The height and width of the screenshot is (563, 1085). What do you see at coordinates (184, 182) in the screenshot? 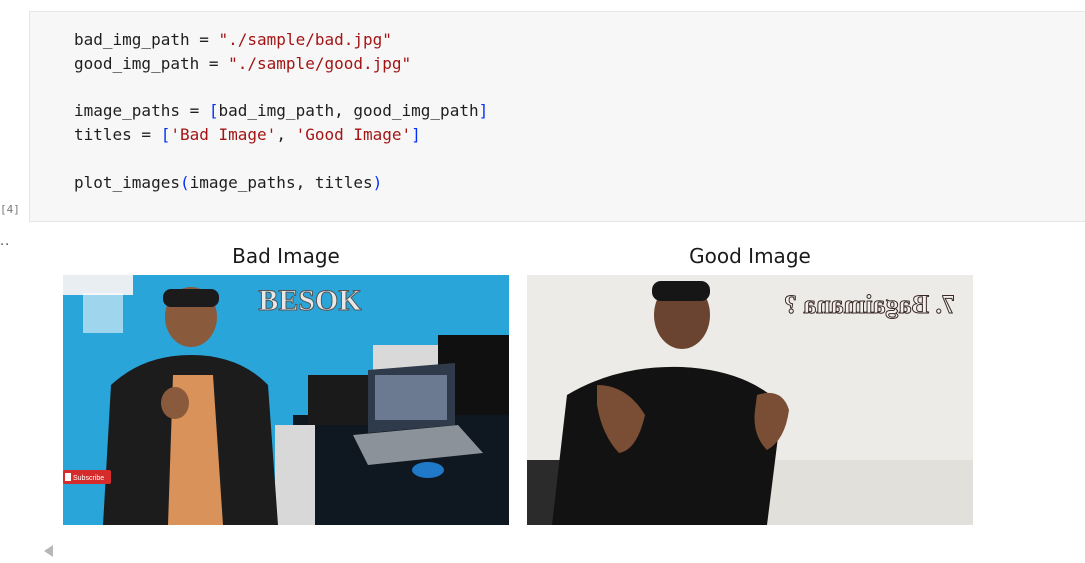
I see `code-token: (` at bounding box center [184, 182].